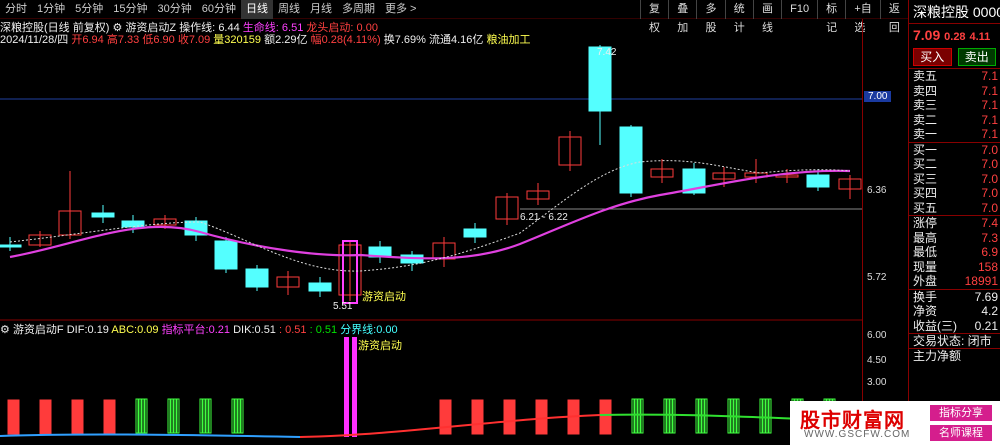 This screenshot has height=445, width=1000. What do you see at coordinates (508, 40) in the screenshot?
I see `industry-label: 粮油加工` at bounding box center [508, 40].